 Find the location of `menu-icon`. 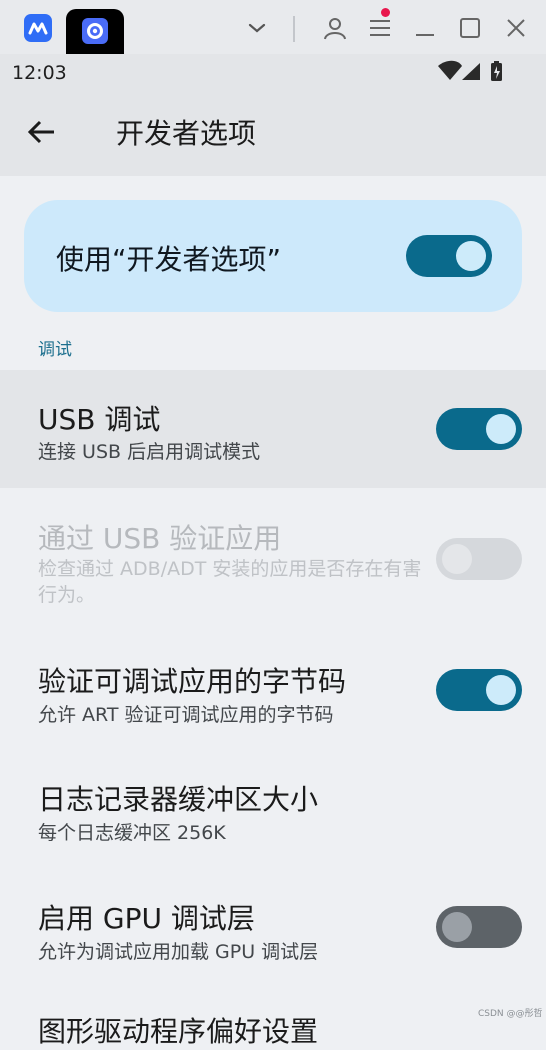

menu-icon is located at coordinates (380, 28).